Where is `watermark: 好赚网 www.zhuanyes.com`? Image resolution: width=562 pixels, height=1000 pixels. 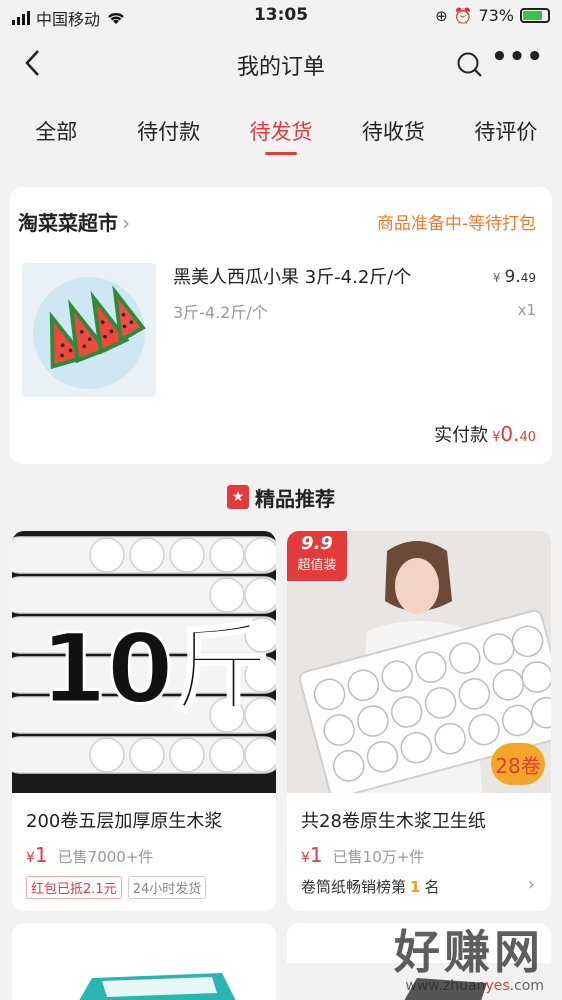
watermark: 好赚网 www.zhuanyes.com is located at coordinates (469, 955).